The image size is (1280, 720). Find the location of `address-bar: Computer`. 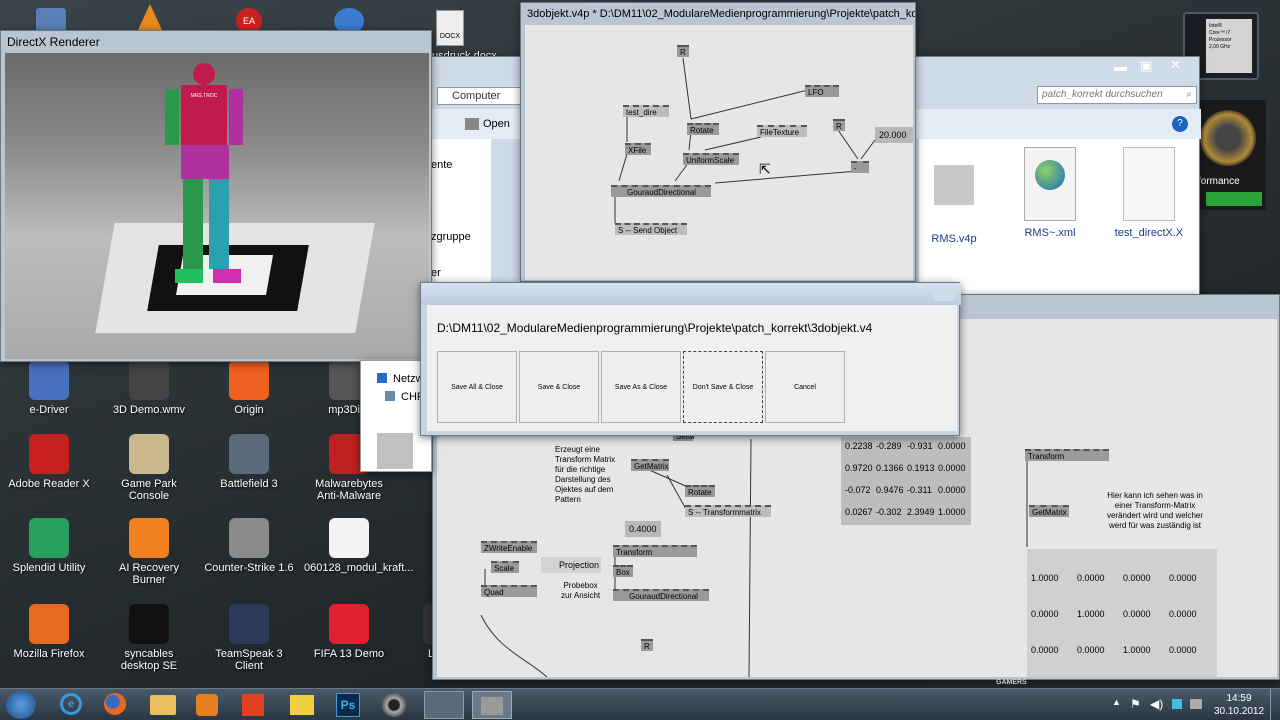

address-bar: Computer is located at coordinates (480, 96).